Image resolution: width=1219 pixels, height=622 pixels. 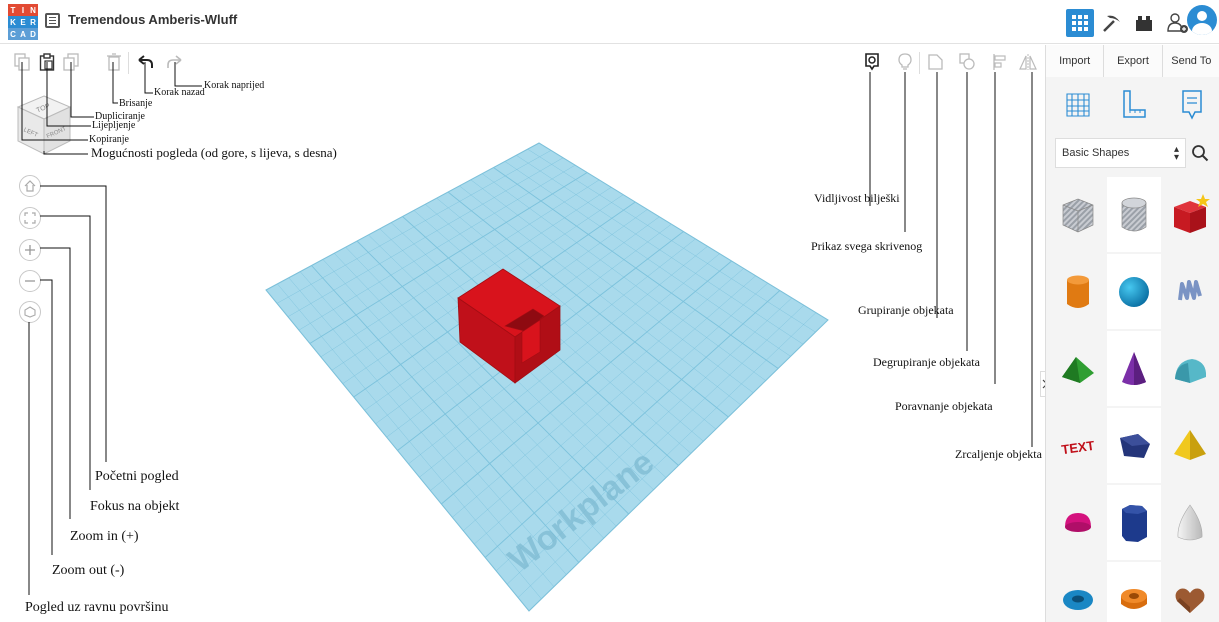 I want to click on user-avatar, so click(x=1202, y=20).